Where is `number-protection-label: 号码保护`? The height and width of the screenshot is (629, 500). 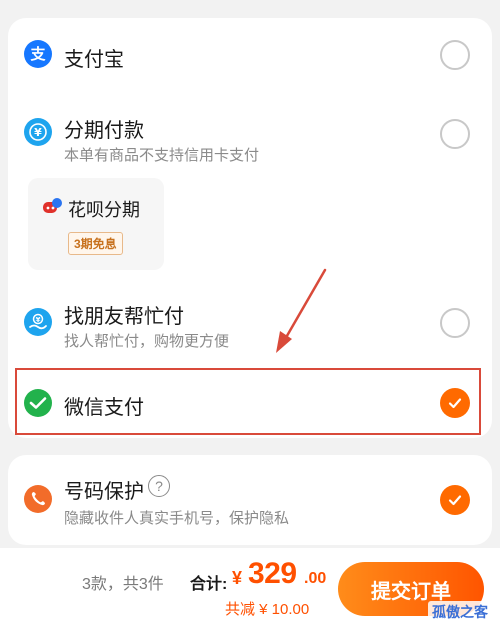
number-protection-label: 号码保护 is located at coordinates (104, 492).